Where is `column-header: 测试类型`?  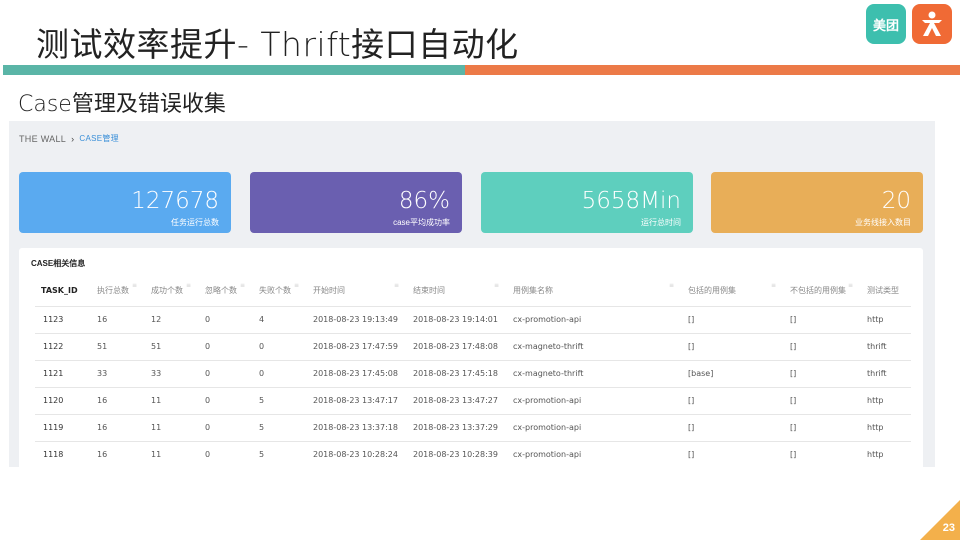 column-header: 测试类型 is located at coordinates (886, 291).